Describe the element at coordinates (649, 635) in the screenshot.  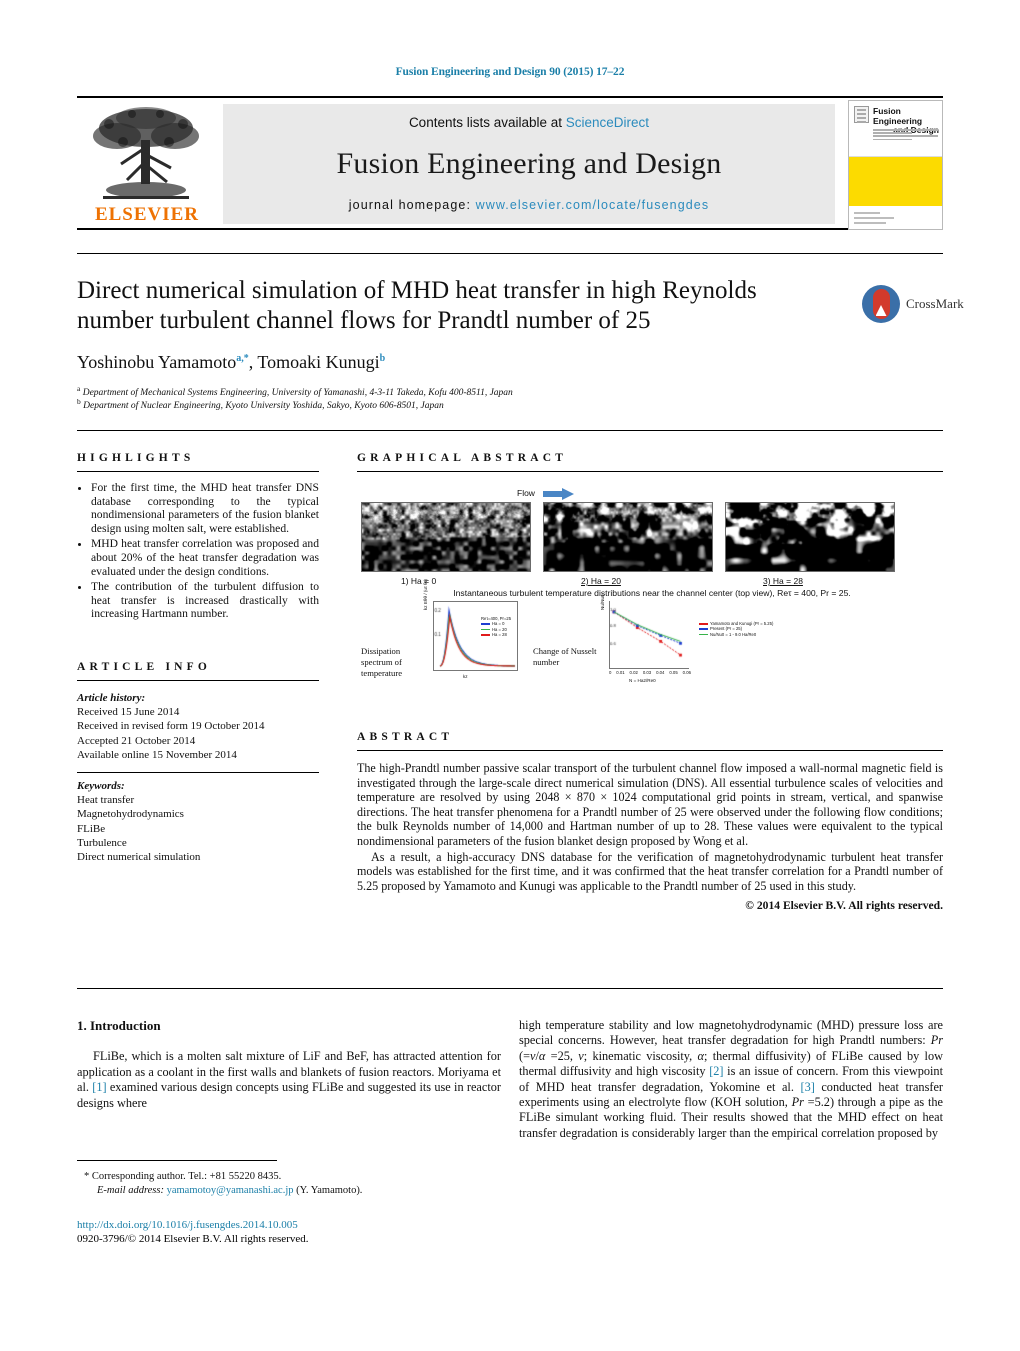
I see `nusselt-change-chart` at that location.